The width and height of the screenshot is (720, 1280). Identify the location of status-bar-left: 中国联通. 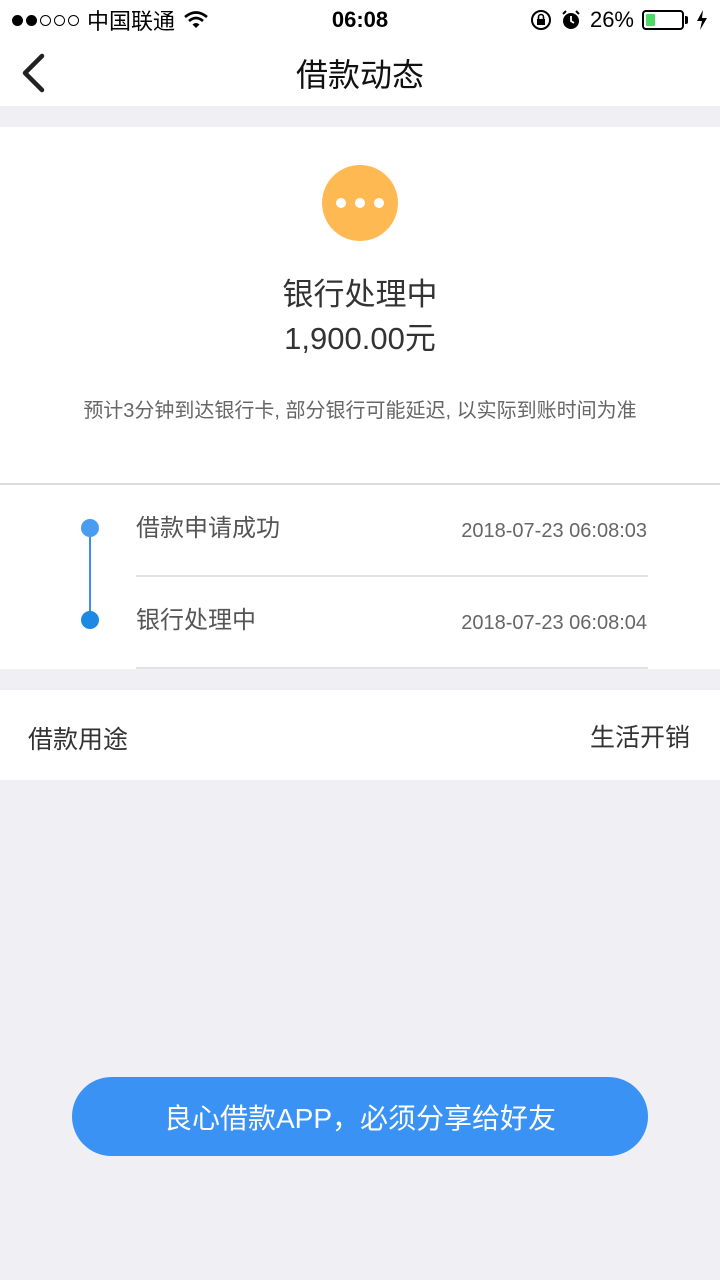
(110, 20).